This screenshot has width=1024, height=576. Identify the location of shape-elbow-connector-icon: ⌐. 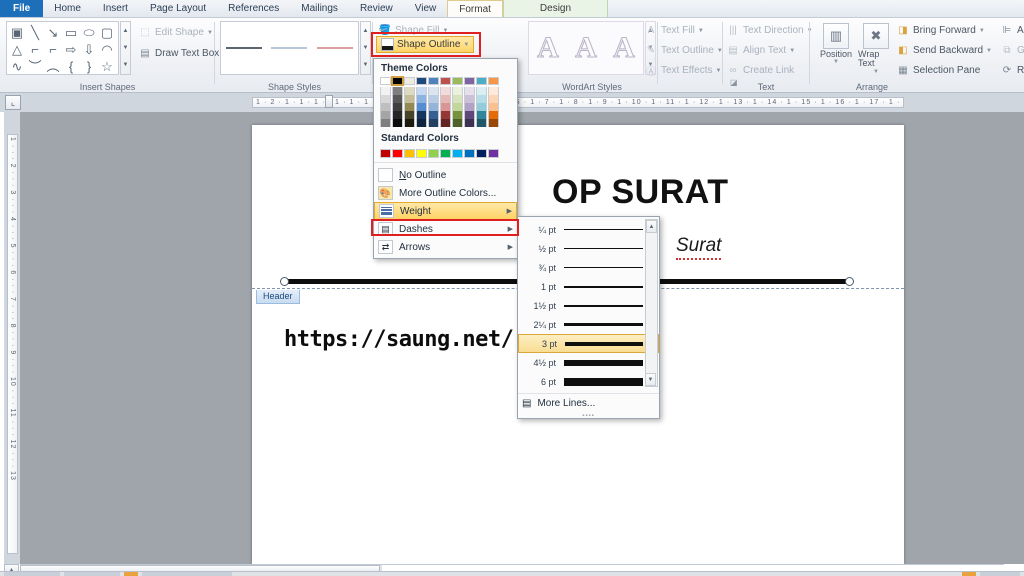
(35, 49).